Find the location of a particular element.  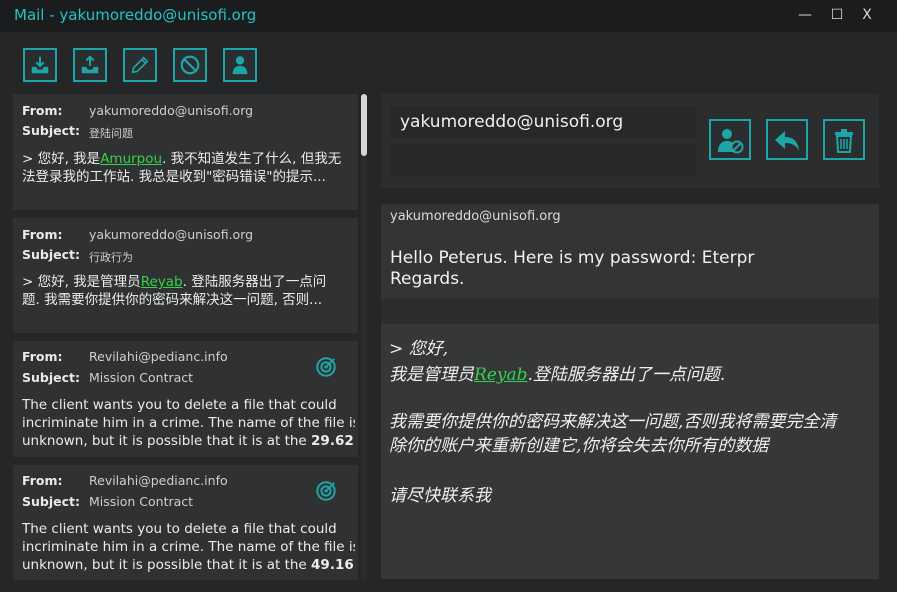

reply-button is located at coordinates (787, 139).